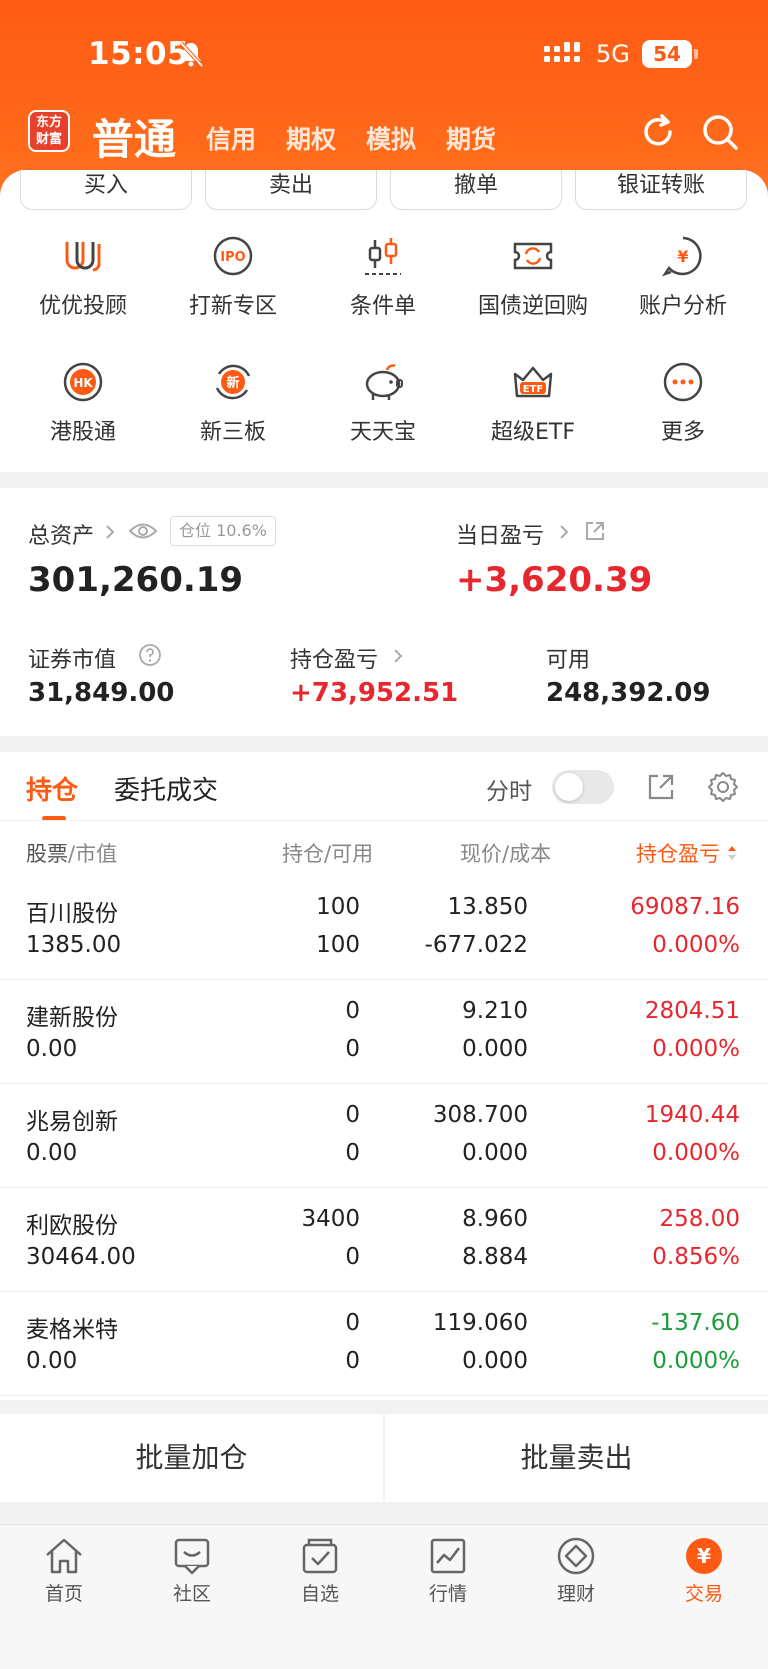 The width and height of the screenshot is (768, 1669). I want to click on tab-credit: 信用, so click(231, 138).